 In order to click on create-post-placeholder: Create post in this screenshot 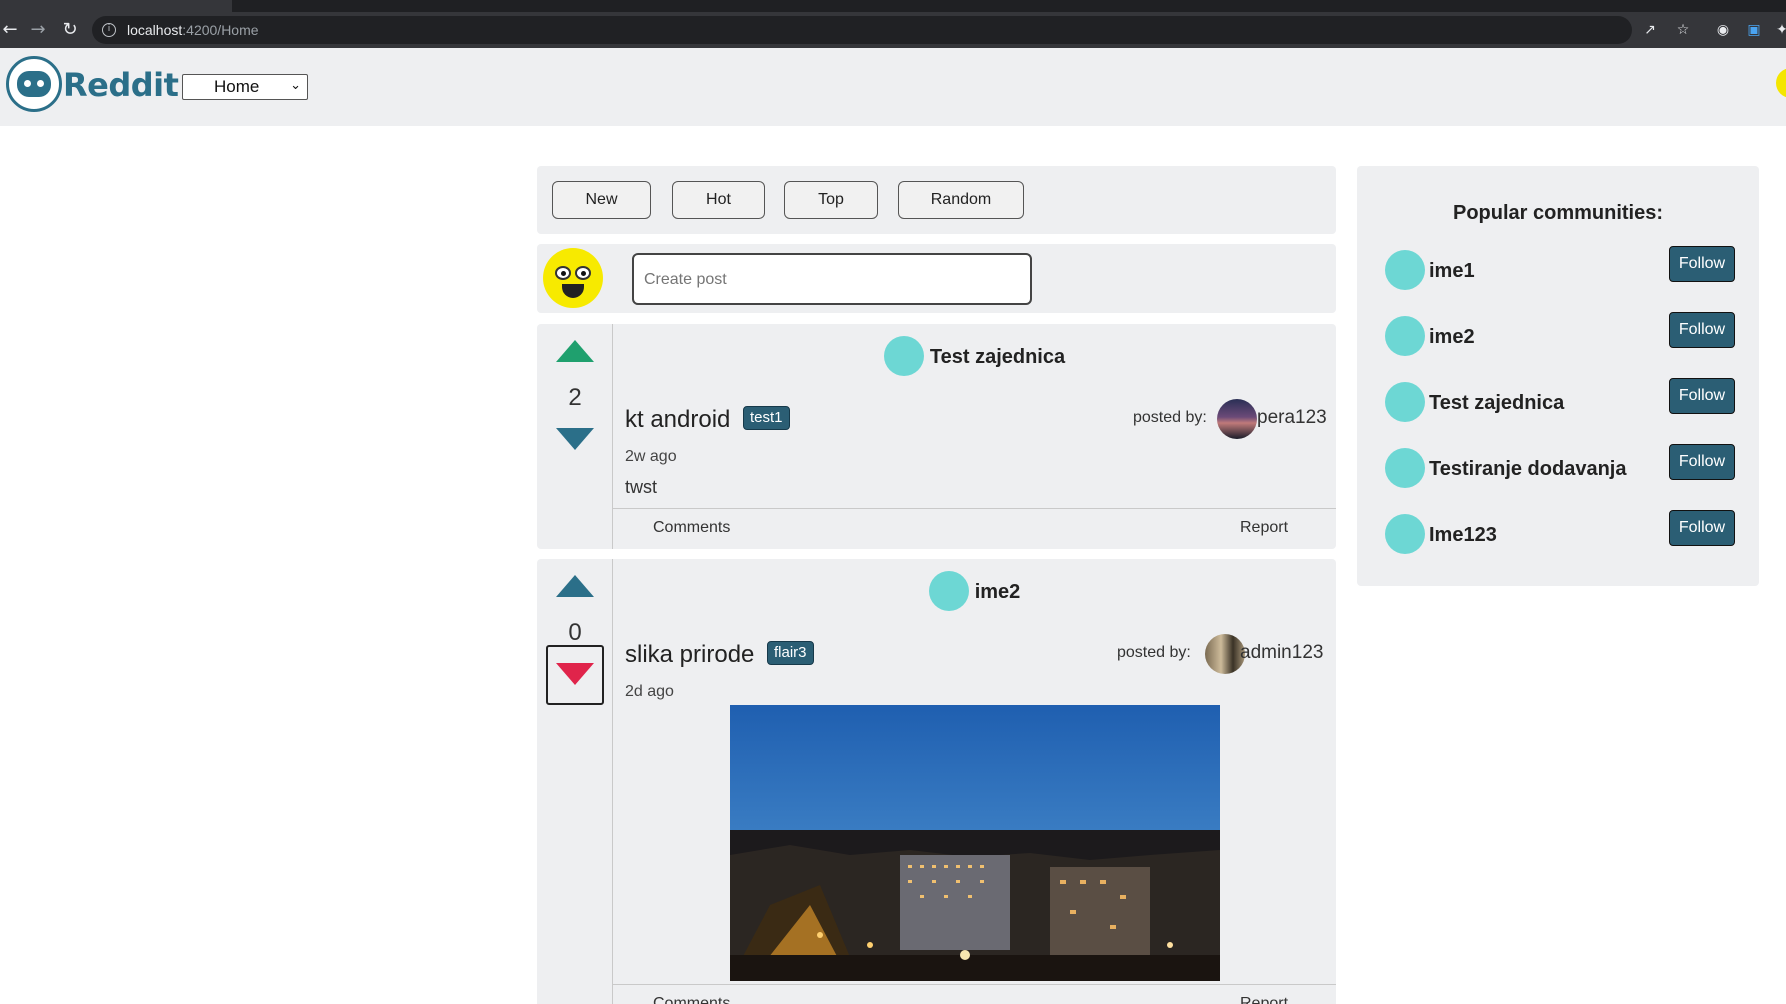, I will do `click(685, 279)`.